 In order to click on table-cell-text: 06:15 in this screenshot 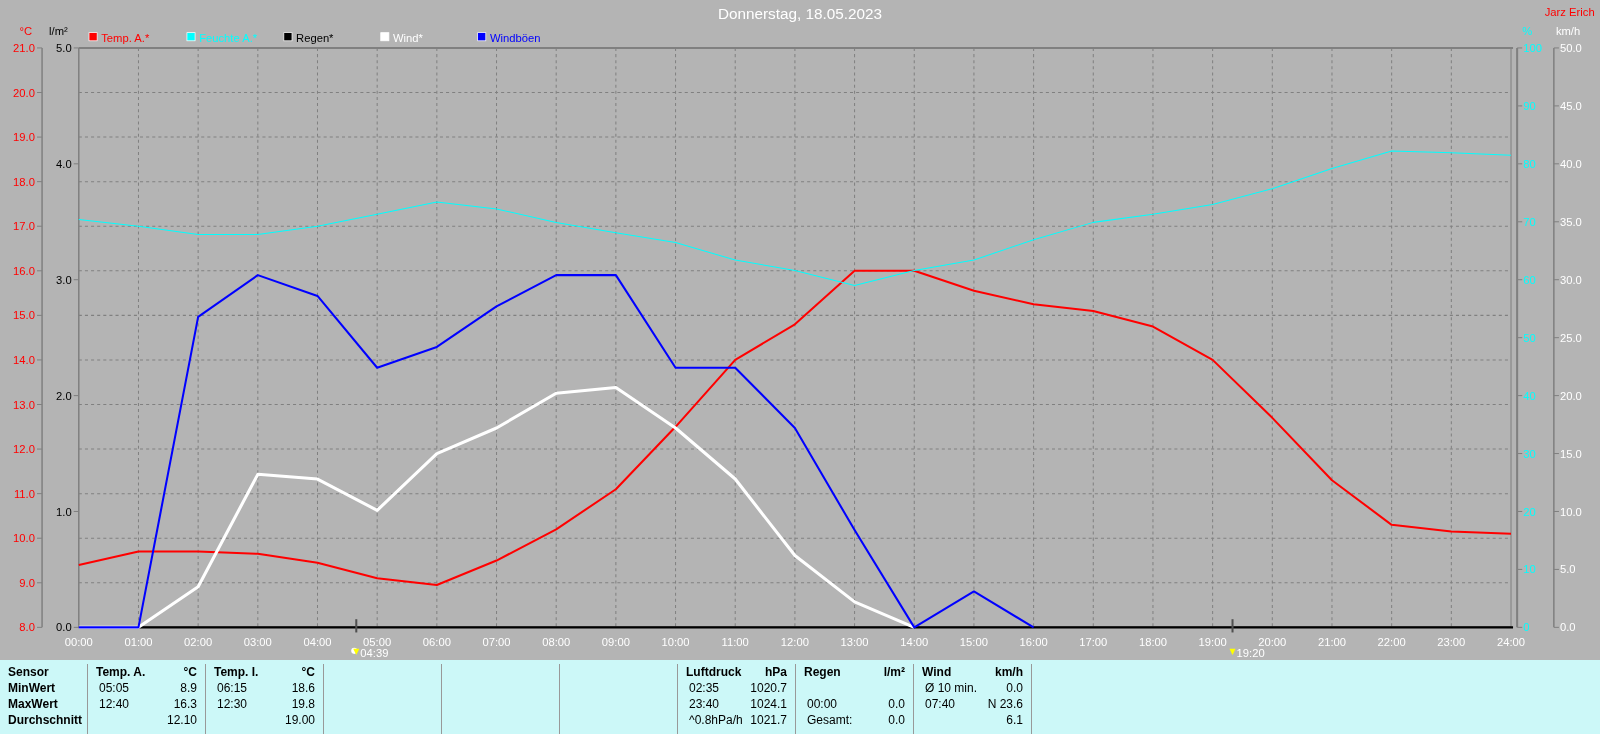, I will do `click(232, 688)`.